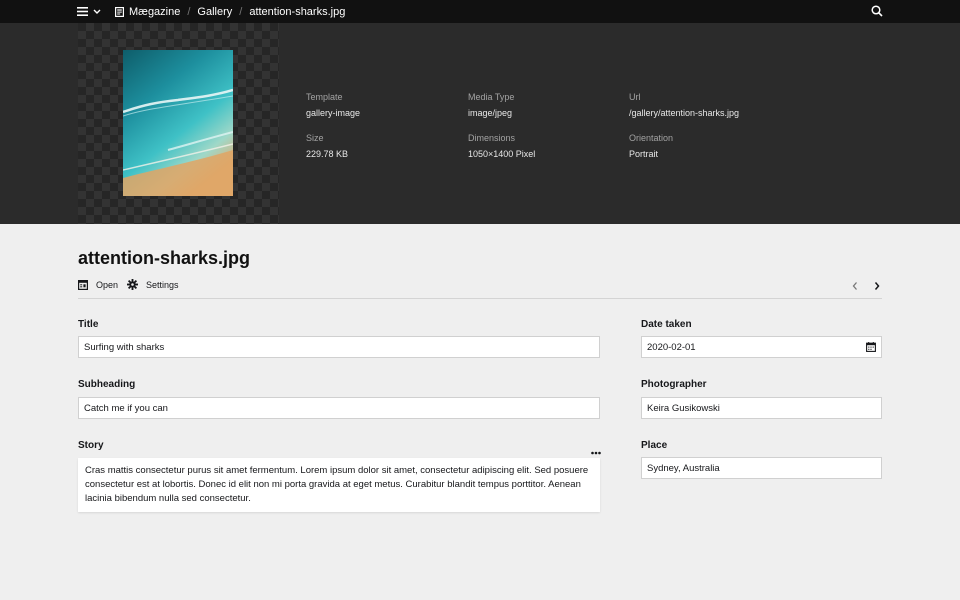 The width and height of the screenshot is (960, 600). I want to click on image-preview, so click(178, 123).